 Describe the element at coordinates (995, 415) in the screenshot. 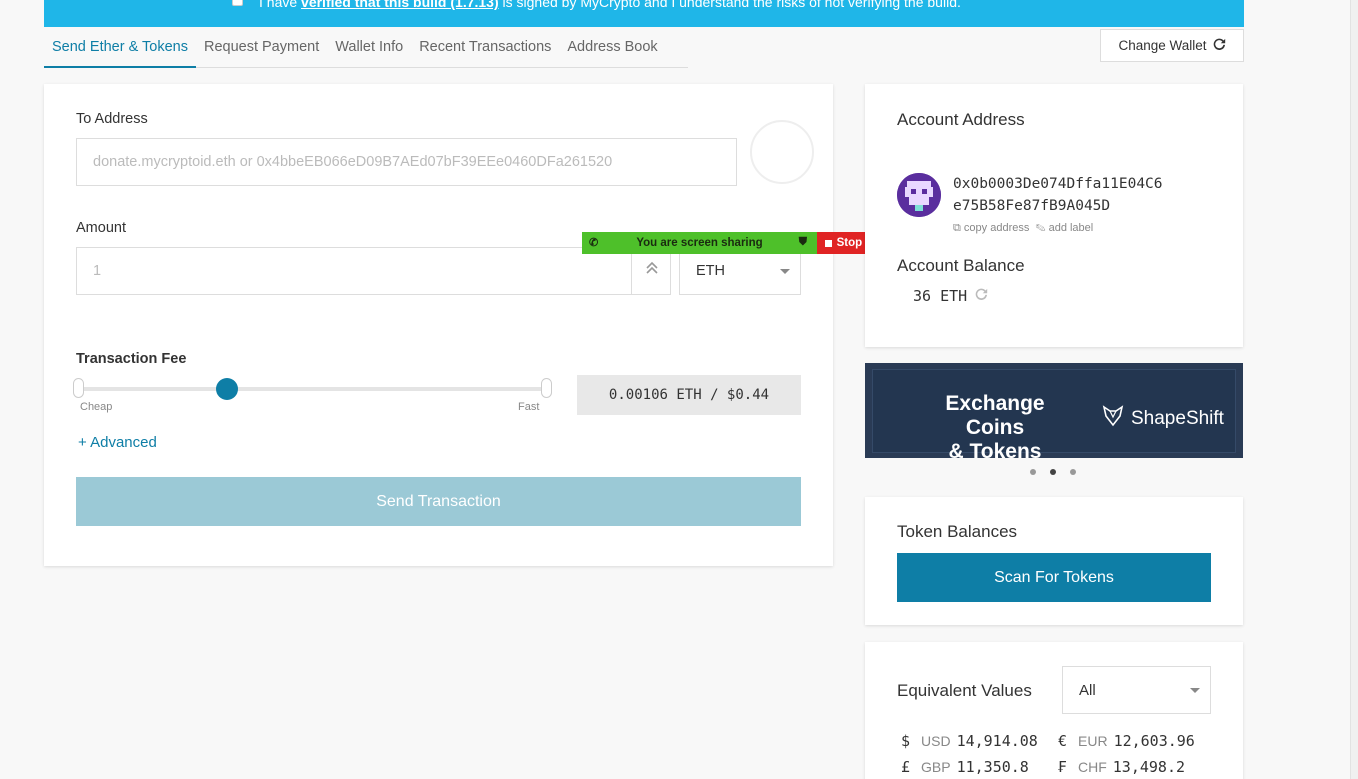

I see `shapeshift-headline-line1: Exchange Coins` at that location.